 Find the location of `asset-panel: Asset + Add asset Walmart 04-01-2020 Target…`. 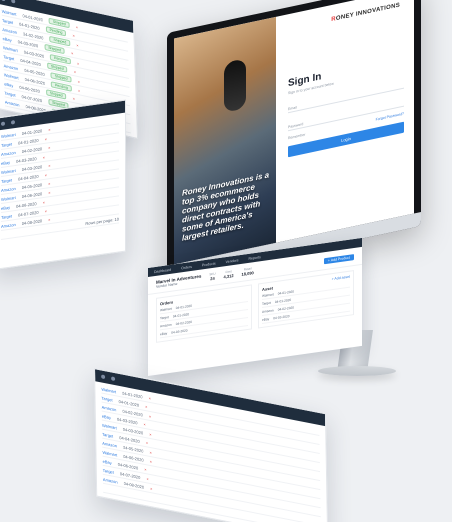

asset-panel: Asset + Add asset Walmart 04-01-2020 Target… is located at coordinates (306, 299).